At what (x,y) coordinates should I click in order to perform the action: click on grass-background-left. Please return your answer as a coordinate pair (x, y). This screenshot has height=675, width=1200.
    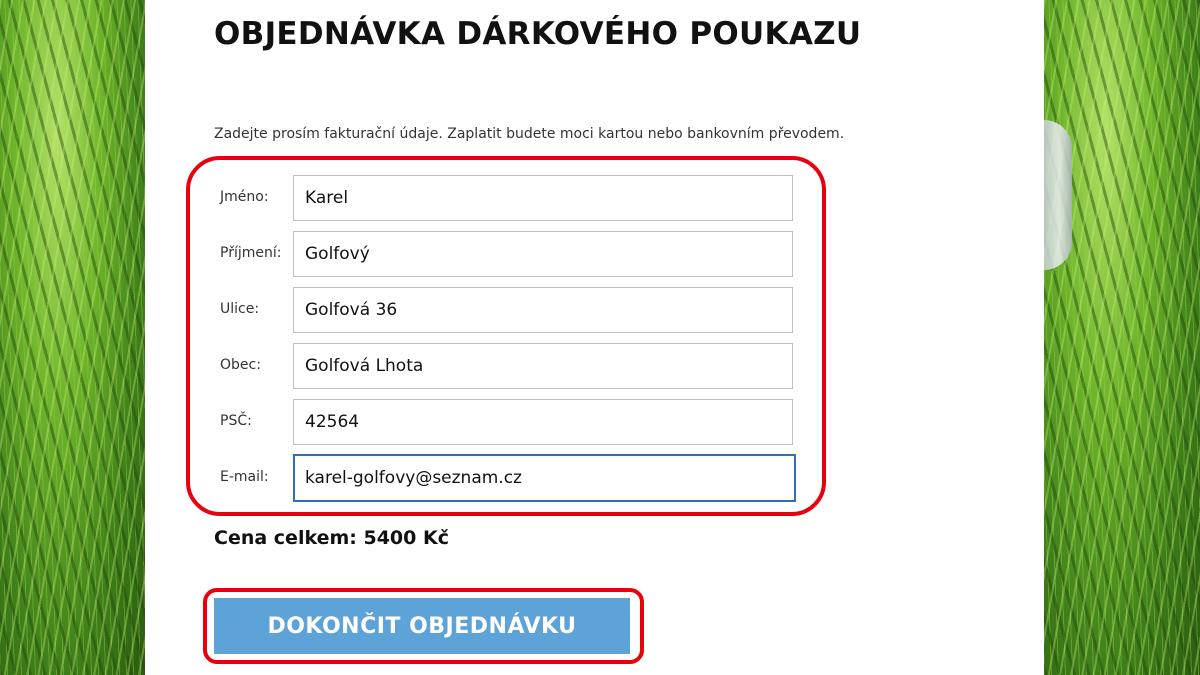
    Looking at the image, I should click on (72, 337).